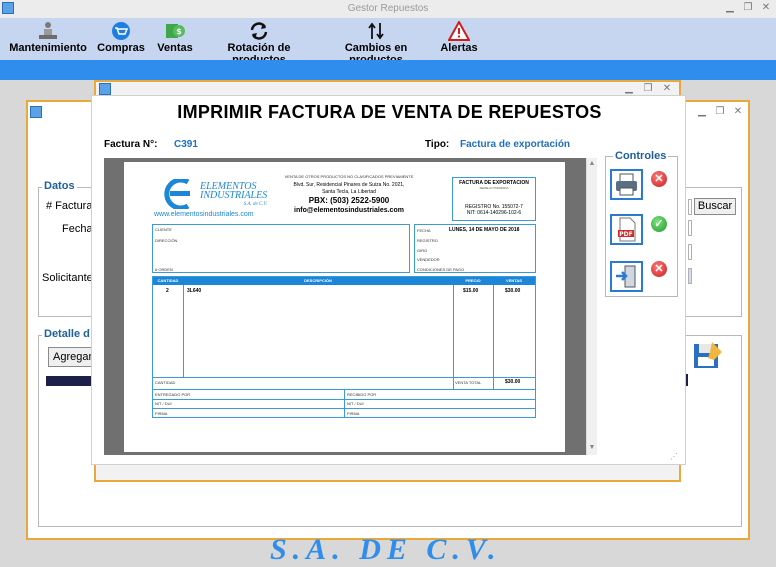 The image size is (776, 567). Describe the element at coordinates (659, 179) in the screenshot. I see `print-status-x-icon: ✕` at that location.